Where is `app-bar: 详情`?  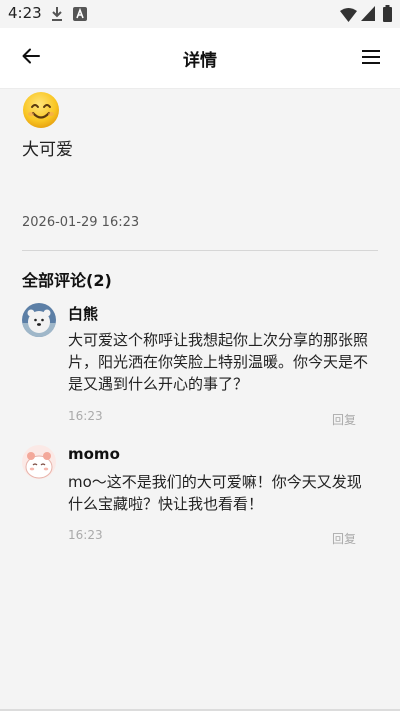
app-bar: 详情 is located at coordinates (200, 58).